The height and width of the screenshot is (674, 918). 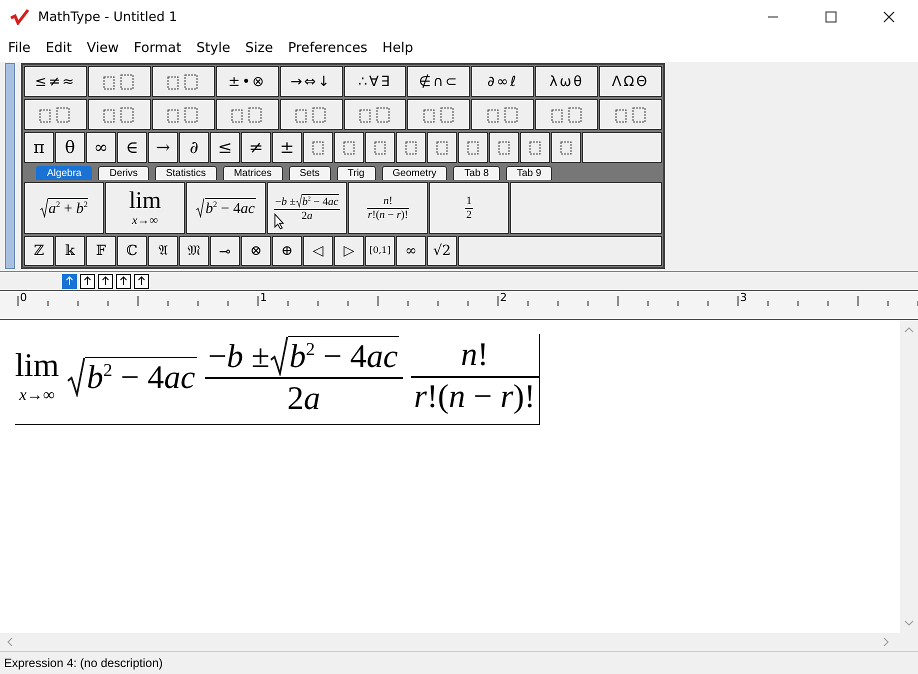 I want to click on palette-button: λωθ, so click(x=566, y=81).